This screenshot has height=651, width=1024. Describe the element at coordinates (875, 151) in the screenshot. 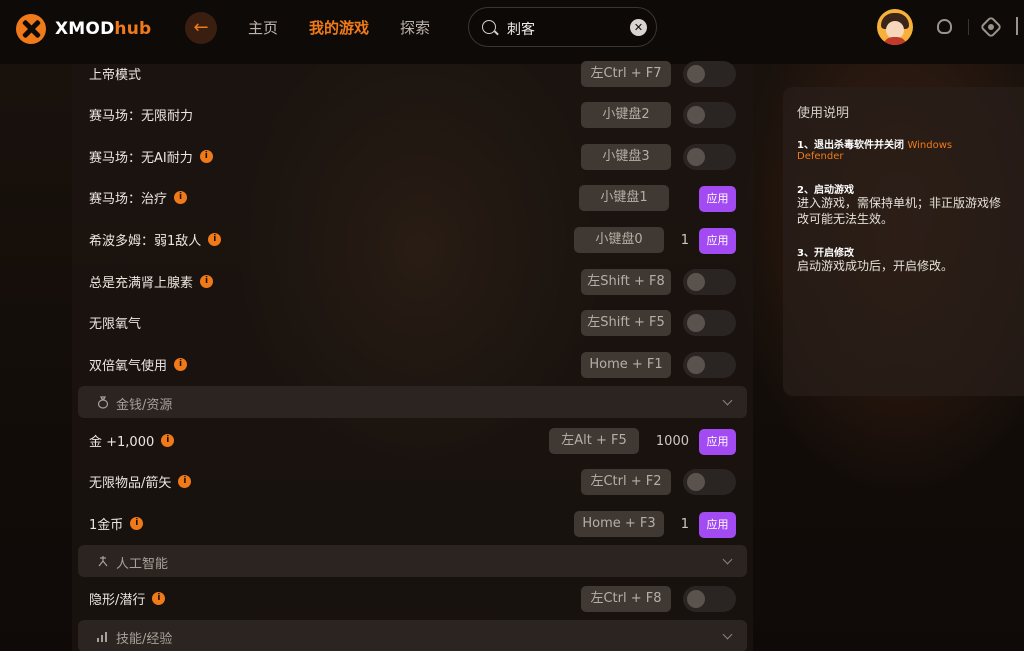

I see `step-1-title: 1、退出杀毒软件并关闭 Windows Defender` at that location.